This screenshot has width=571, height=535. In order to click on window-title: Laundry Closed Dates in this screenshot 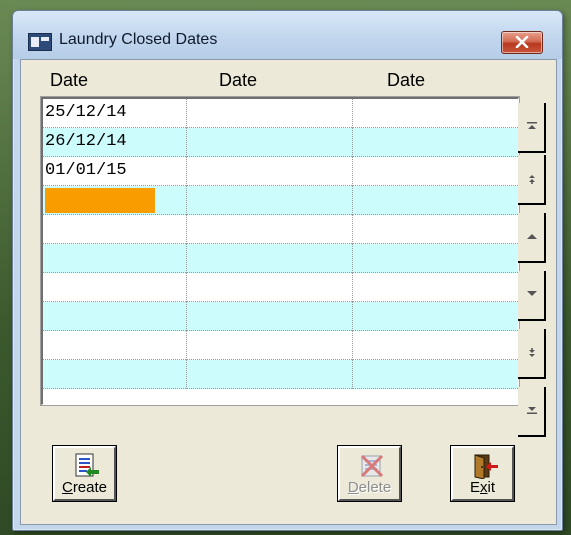, I will do `click(138, 39)`.